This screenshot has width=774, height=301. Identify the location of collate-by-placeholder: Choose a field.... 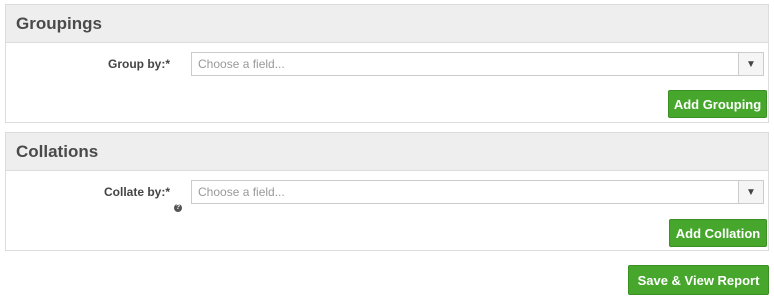
(241, 192).